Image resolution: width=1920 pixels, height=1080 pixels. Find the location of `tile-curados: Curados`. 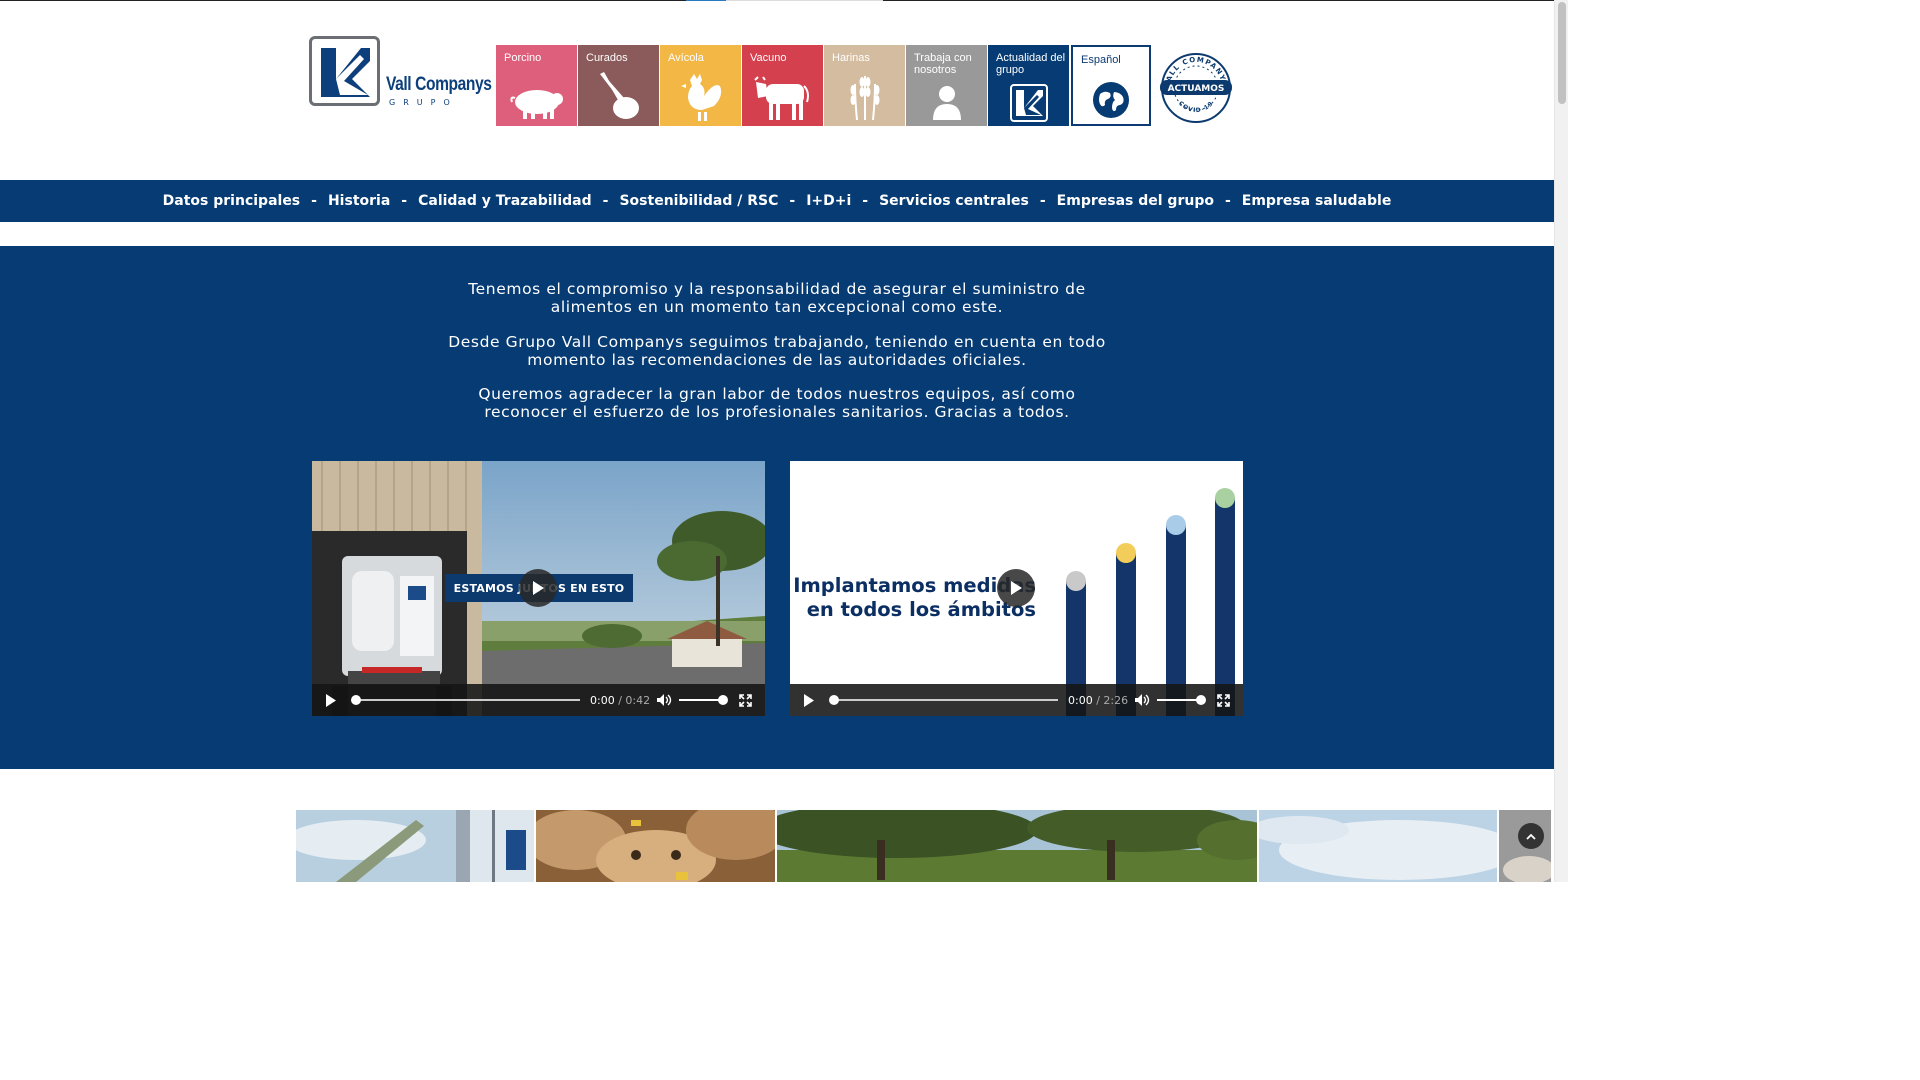

tile-curados: Curados is located at coordinates (618, 85).